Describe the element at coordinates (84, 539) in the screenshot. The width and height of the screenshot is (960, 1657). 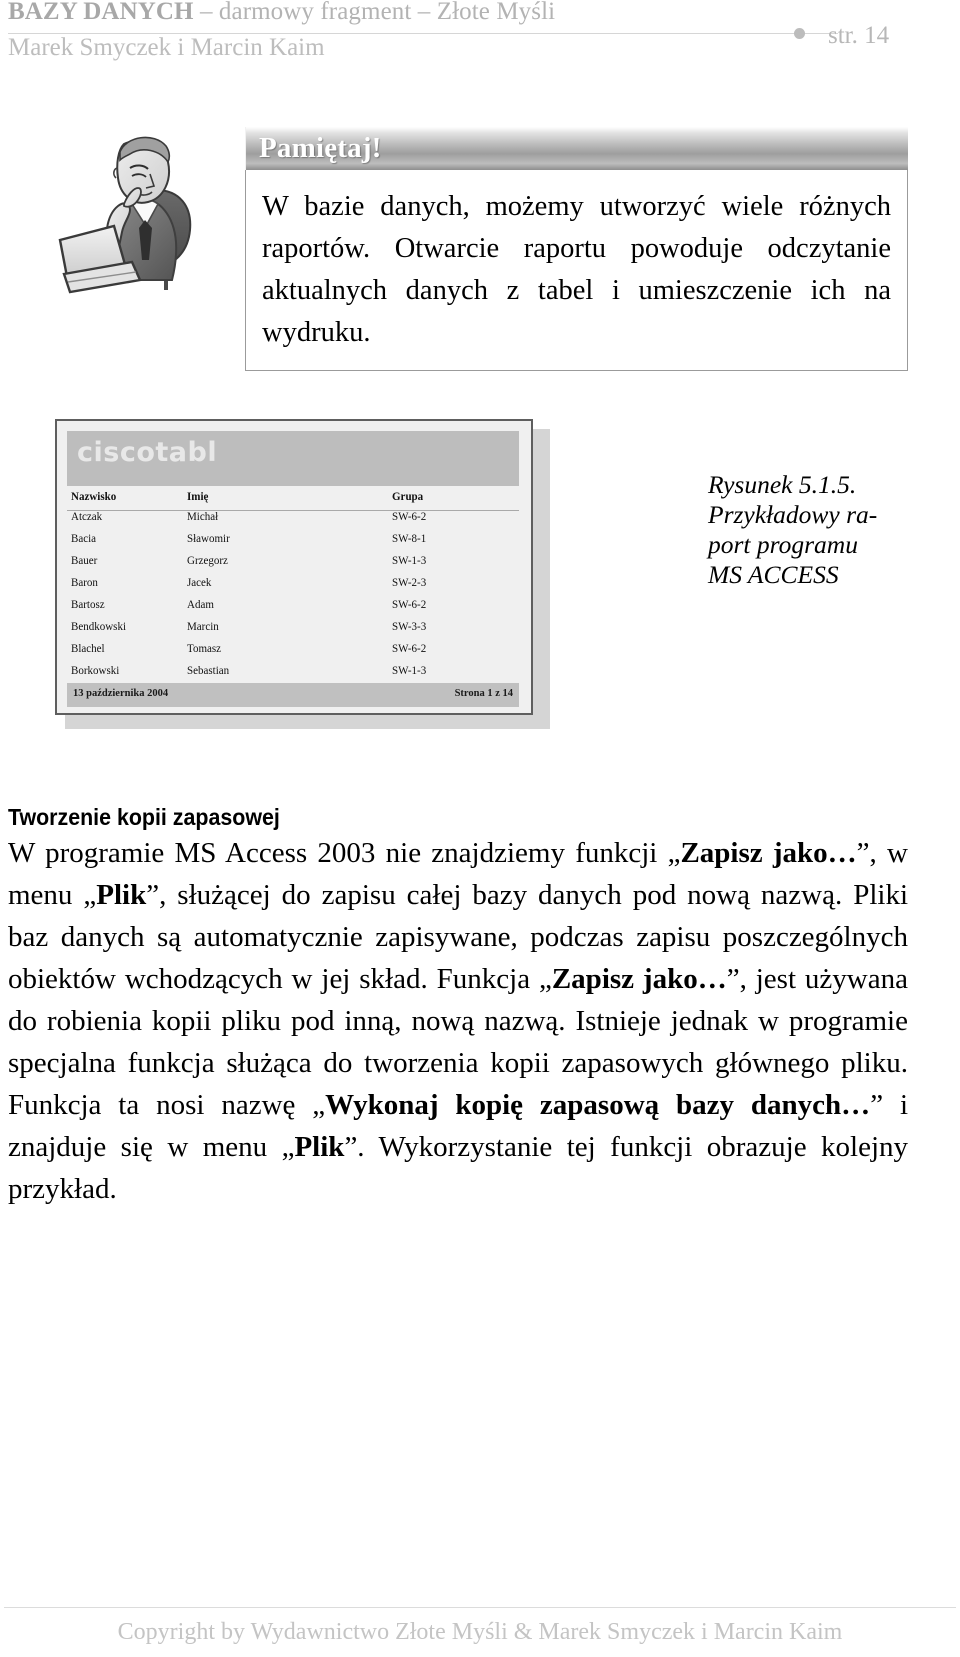
I see `cell-nazwisko: Bacia` at that location.